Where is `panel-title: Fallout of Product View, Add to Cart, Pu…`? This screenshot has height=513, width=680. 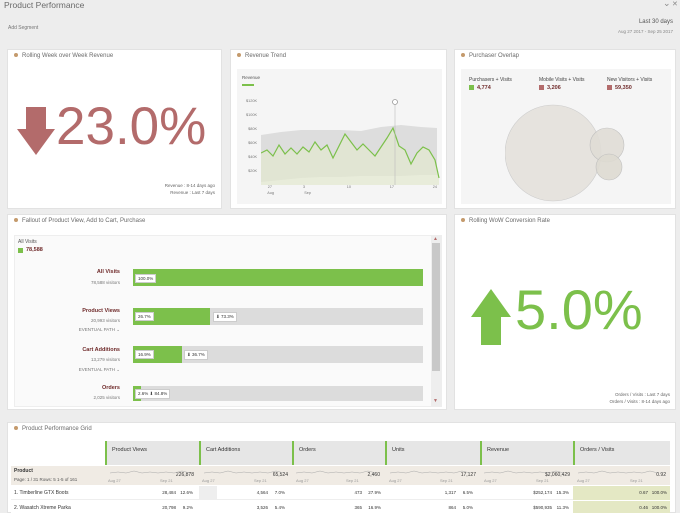
panel-title: Fallout of Product View, Add to Cart, Pu… is located at coordinates (79, 221).